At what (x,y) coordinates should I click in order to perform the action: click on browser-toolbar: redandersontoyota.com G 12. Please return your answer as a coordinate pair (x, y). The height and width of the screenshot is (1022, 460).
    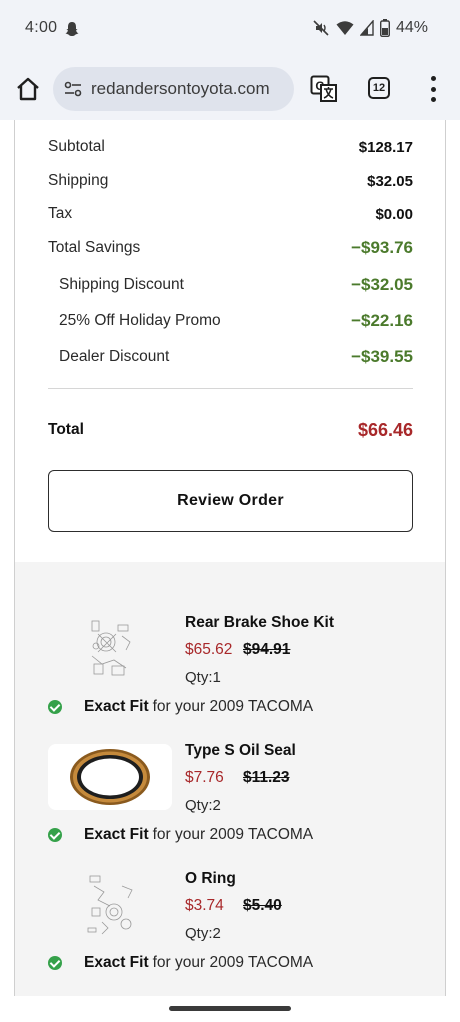
    Looking at the image, I should click on (230, 89).